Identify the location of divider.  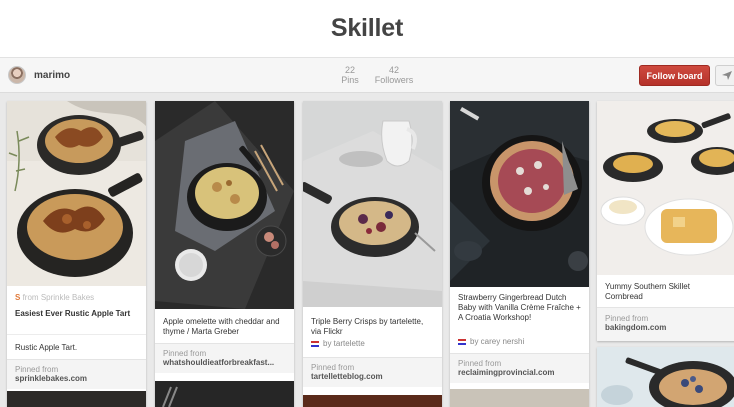
(76, 334).